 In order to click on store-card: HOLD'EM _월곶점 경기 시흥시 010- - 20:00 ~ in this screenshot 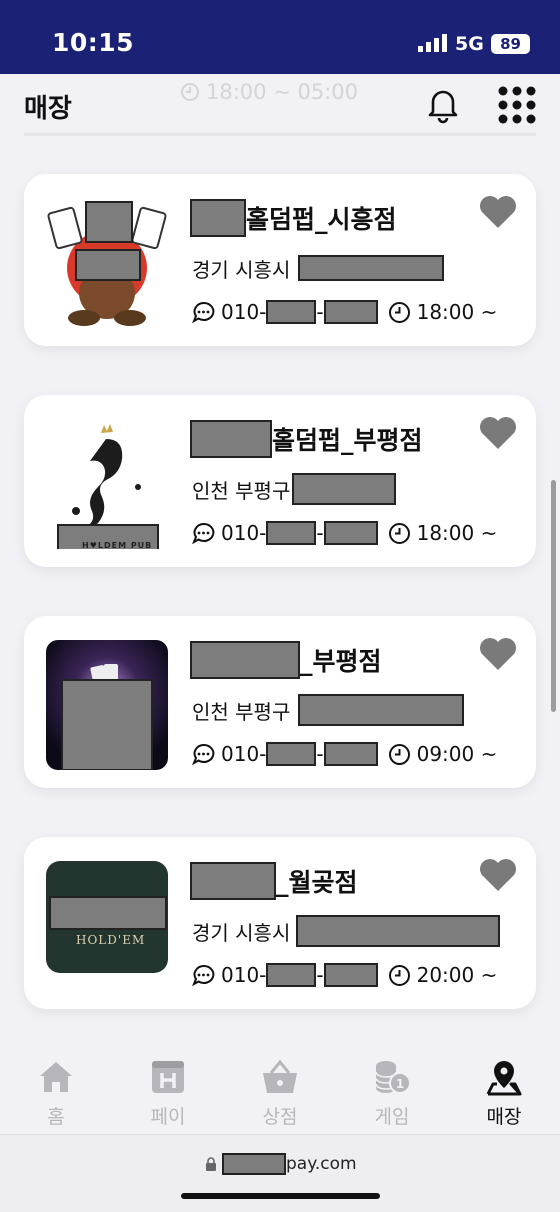, I will do `click(280, 923)`.